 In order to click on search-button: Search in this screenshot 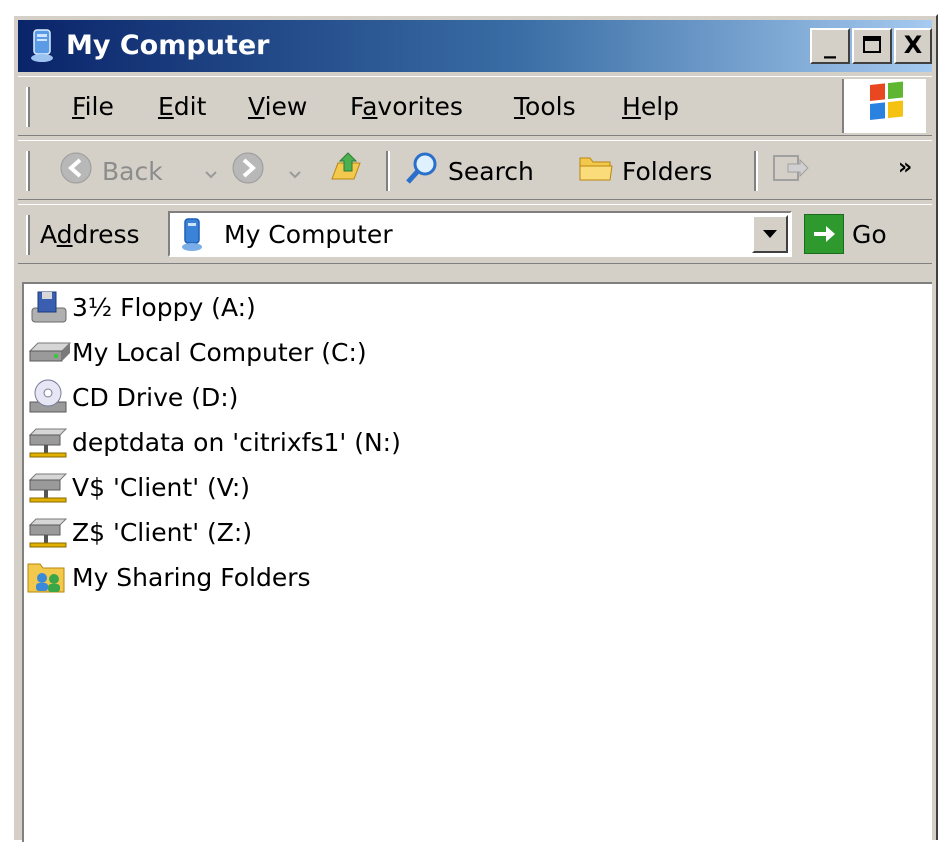, I will do `click(469, 171)`.